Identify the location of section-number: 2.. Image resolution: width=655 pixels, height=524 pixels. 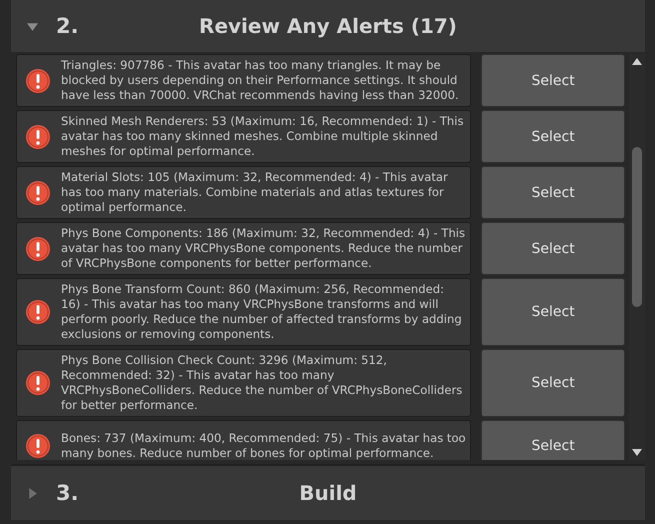
(67, 26).